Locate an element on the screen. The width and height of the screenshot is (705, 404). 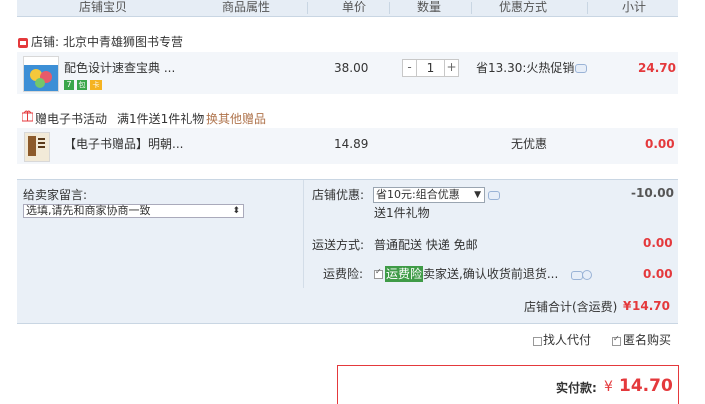
pay-amount: 14.70 is located at coordinates (646, 386).